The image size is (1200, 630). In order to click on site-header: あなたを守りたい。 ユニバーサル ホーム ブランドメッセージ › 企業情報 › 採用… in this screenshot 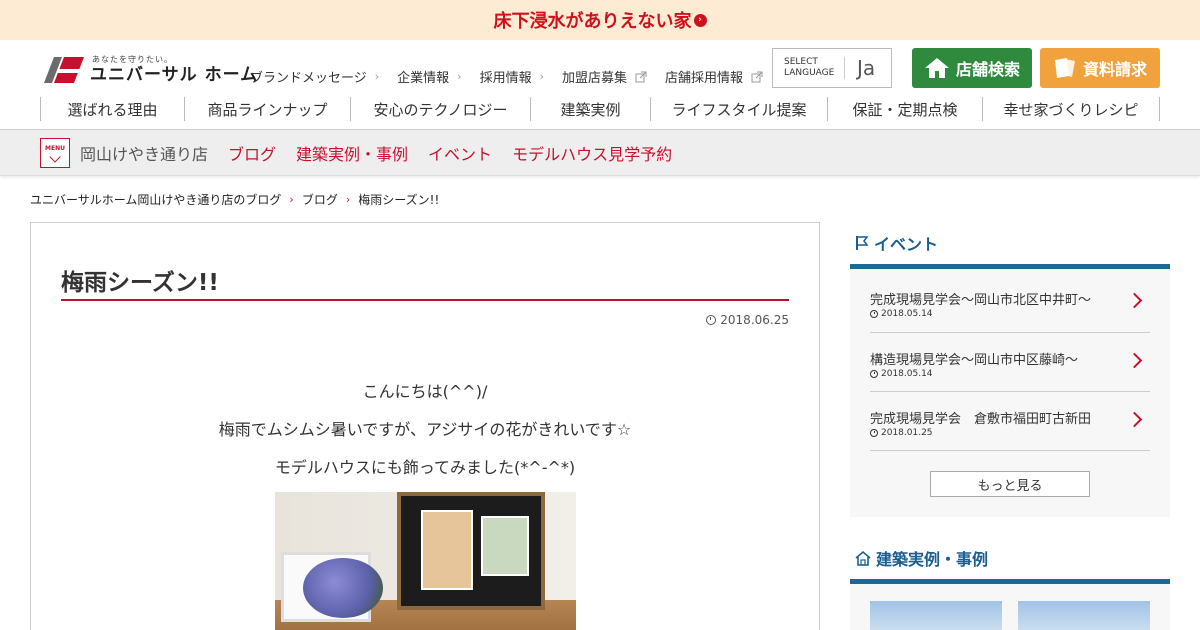, I will do `click(600, 85)`.